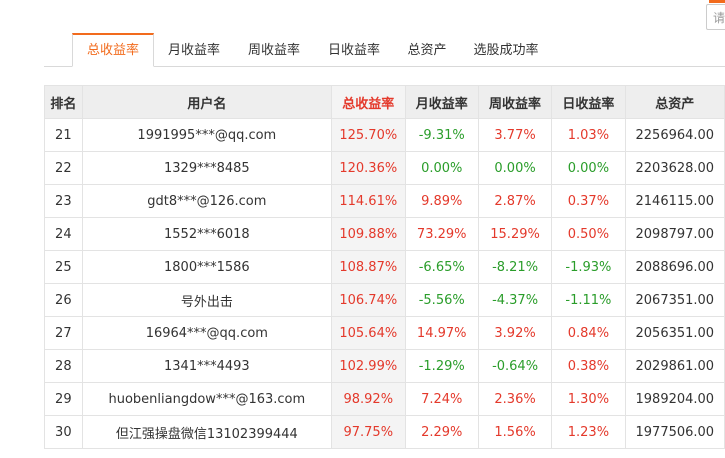 The width and height of the screenshot is (725, 458). Describe the element at coordinates (515, 201) in the screenshot. I see `cell-weekly-return: 2.87%` at that location.